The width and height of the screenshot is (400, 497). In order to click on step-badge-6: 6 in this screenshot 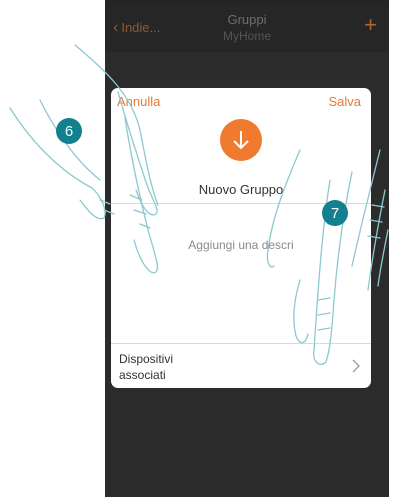, I will do `click(69, 131)`.